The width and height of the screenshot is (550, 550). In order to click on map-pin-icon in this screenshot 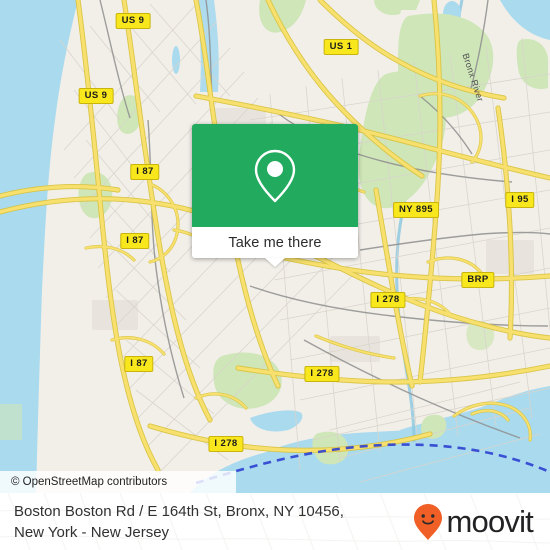, I will do `click(275, 175)`.